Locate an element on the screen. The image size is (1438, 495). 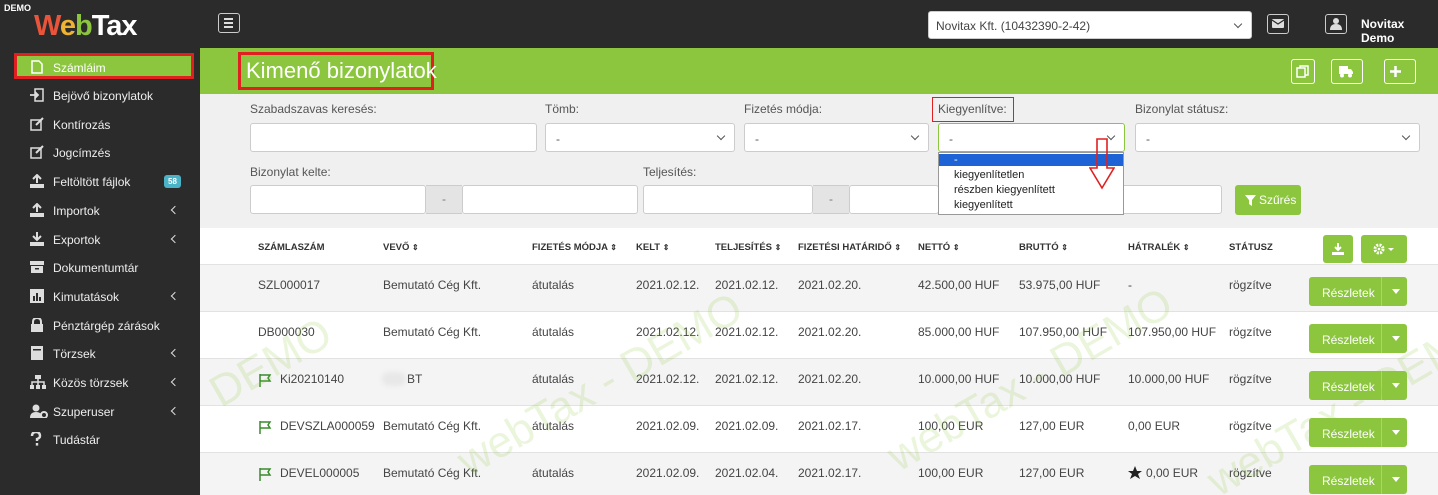
logo: DEMO WebTax is located at coordinates (100, 24).